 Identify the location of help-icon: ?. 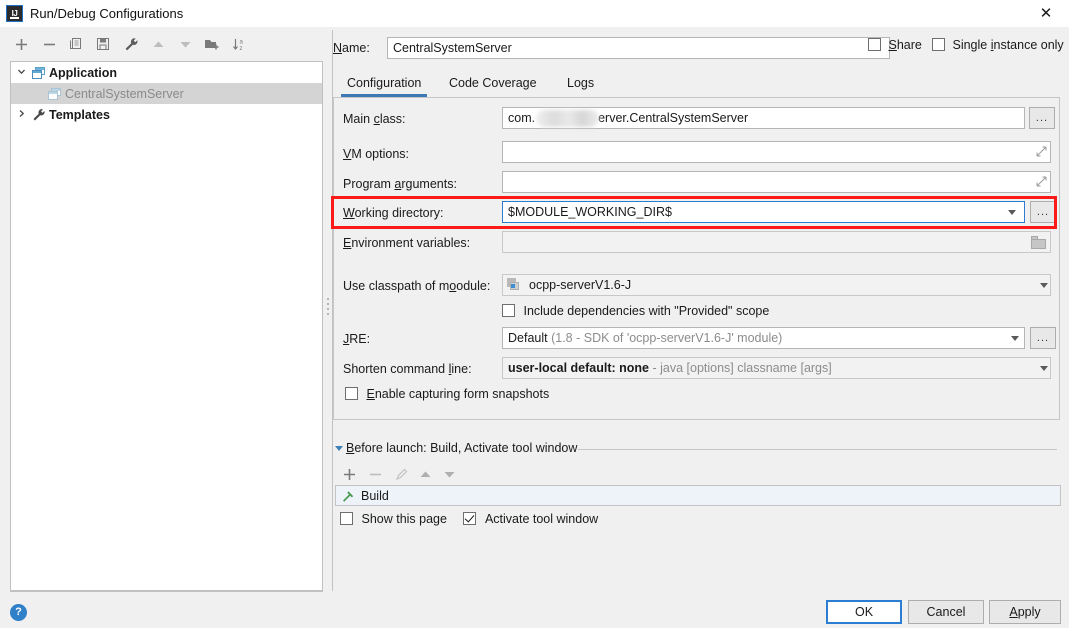
(18, 612).